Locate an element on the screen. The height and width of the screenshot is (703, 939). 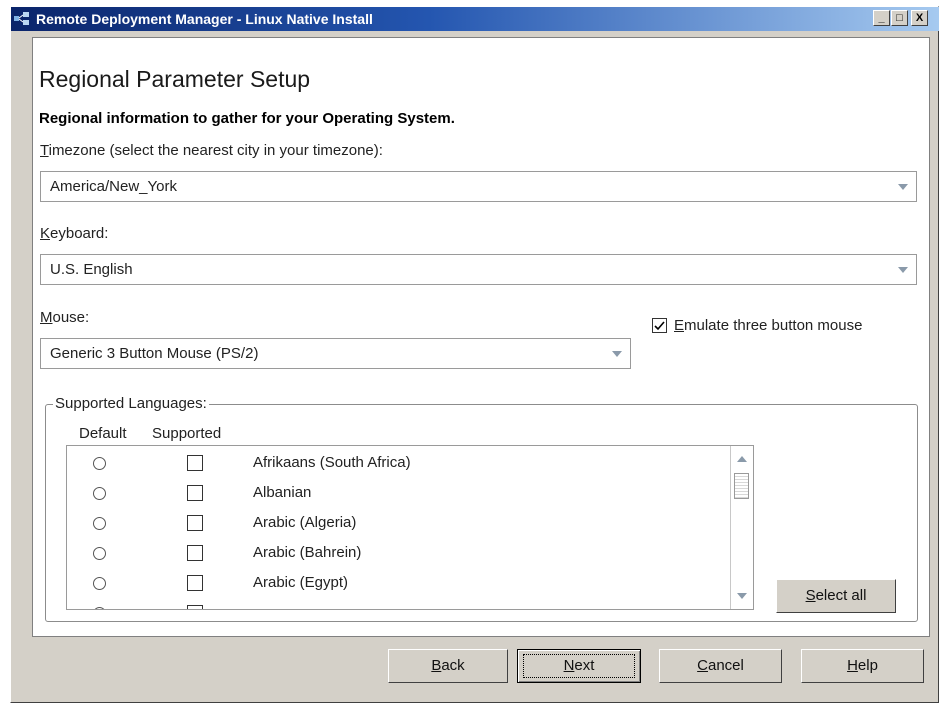
checkmark-icon is located at coordinates (659, 326).